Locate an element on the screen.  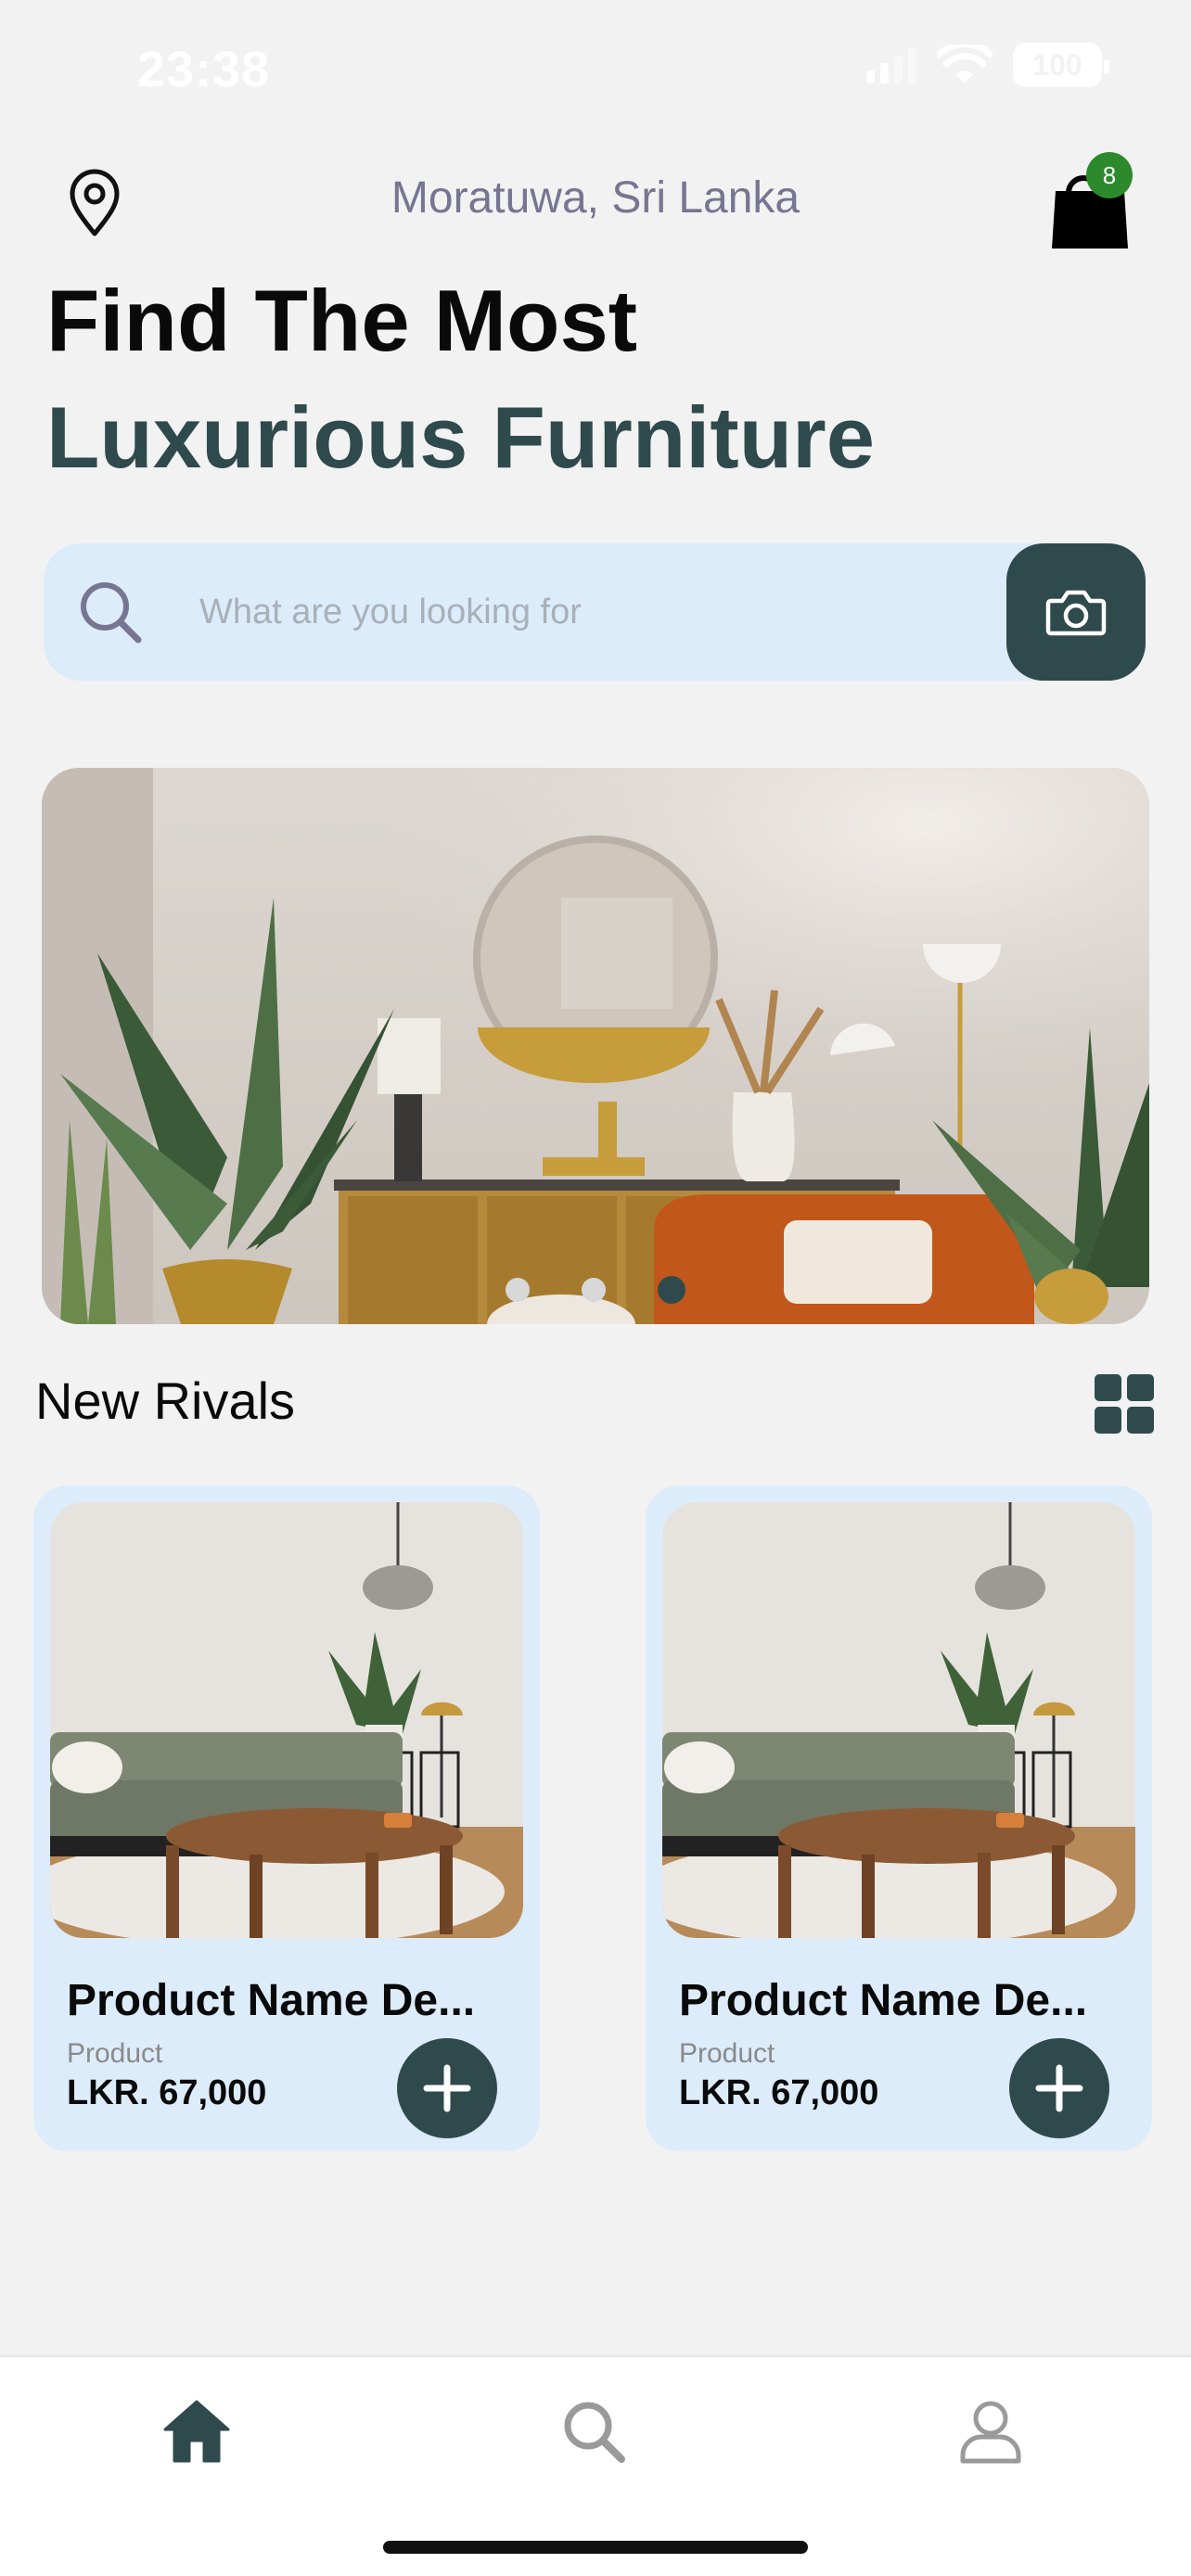
battery-icon: 100 is located at coordinates (1061, 65).